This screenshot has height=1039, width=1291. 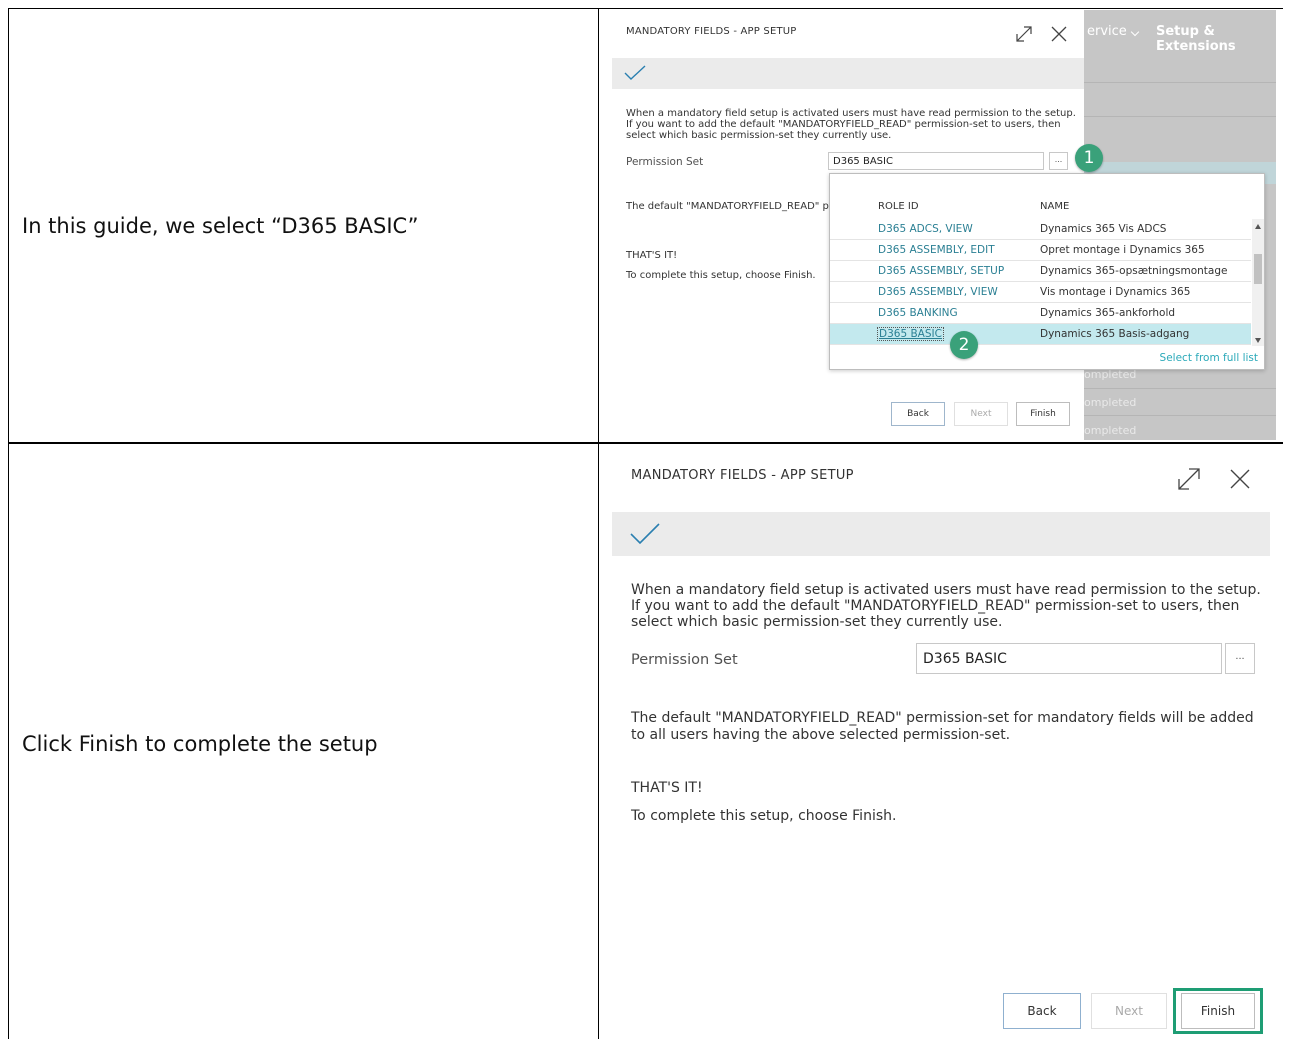 What do you see at coordinates (598, 523) in the screenshot?
I see `table-border-center` at bounding box center [598, 523].